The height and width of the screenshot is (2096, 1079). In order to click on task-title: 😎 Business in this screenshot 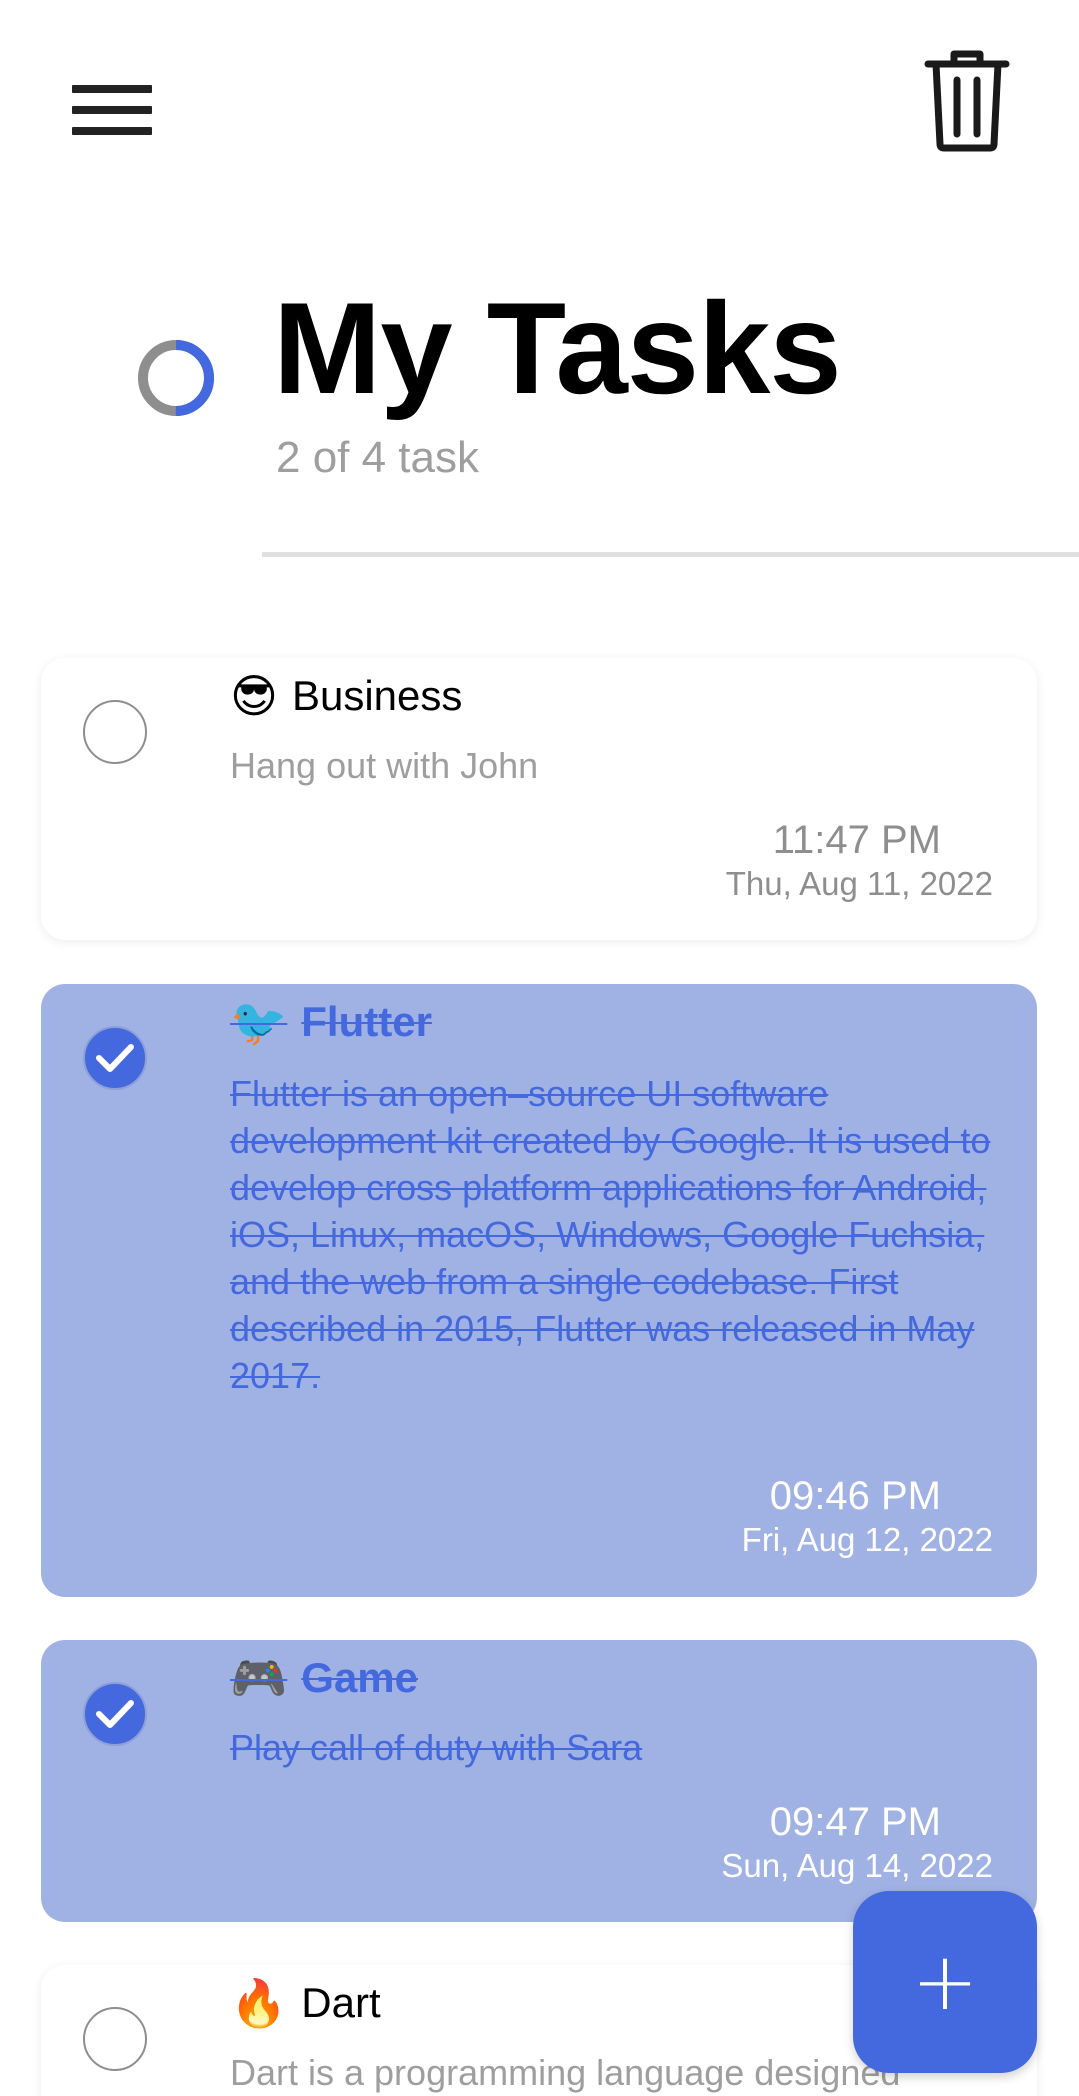, I will do `click(346, 696)`.